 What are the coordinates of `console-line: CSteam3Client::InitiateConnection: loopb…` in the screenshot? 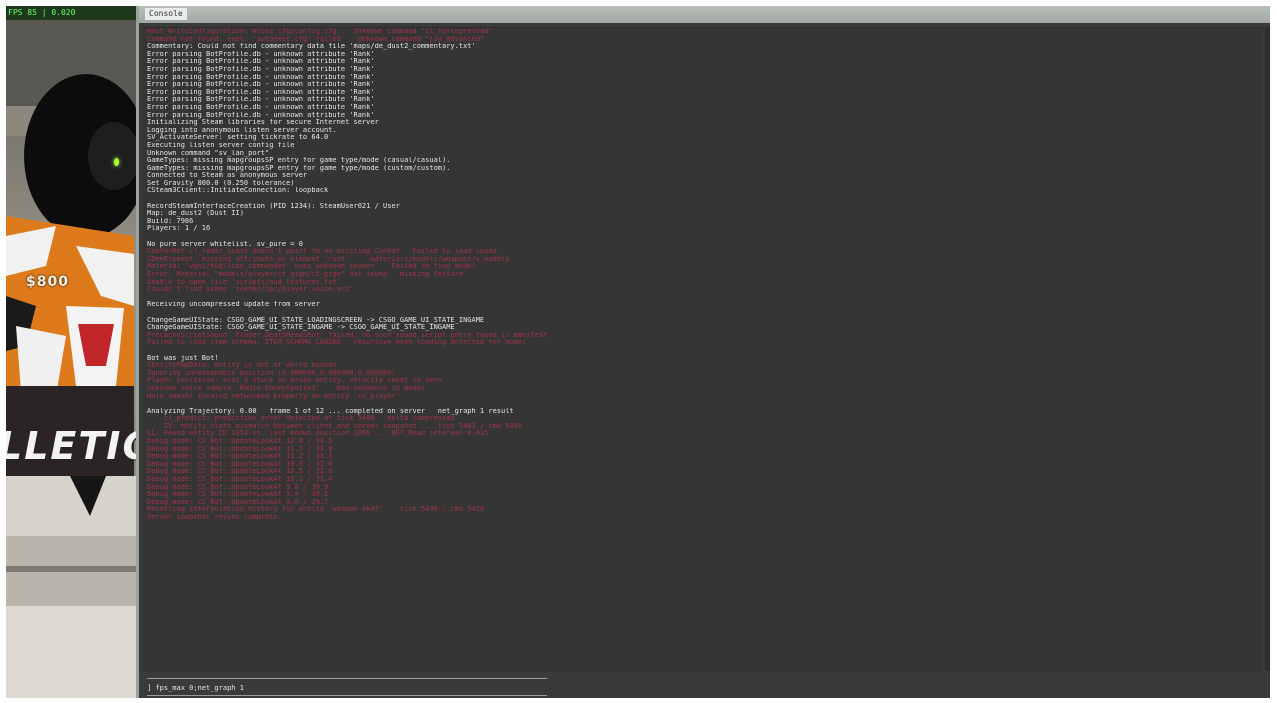 It's located at (238, 191).